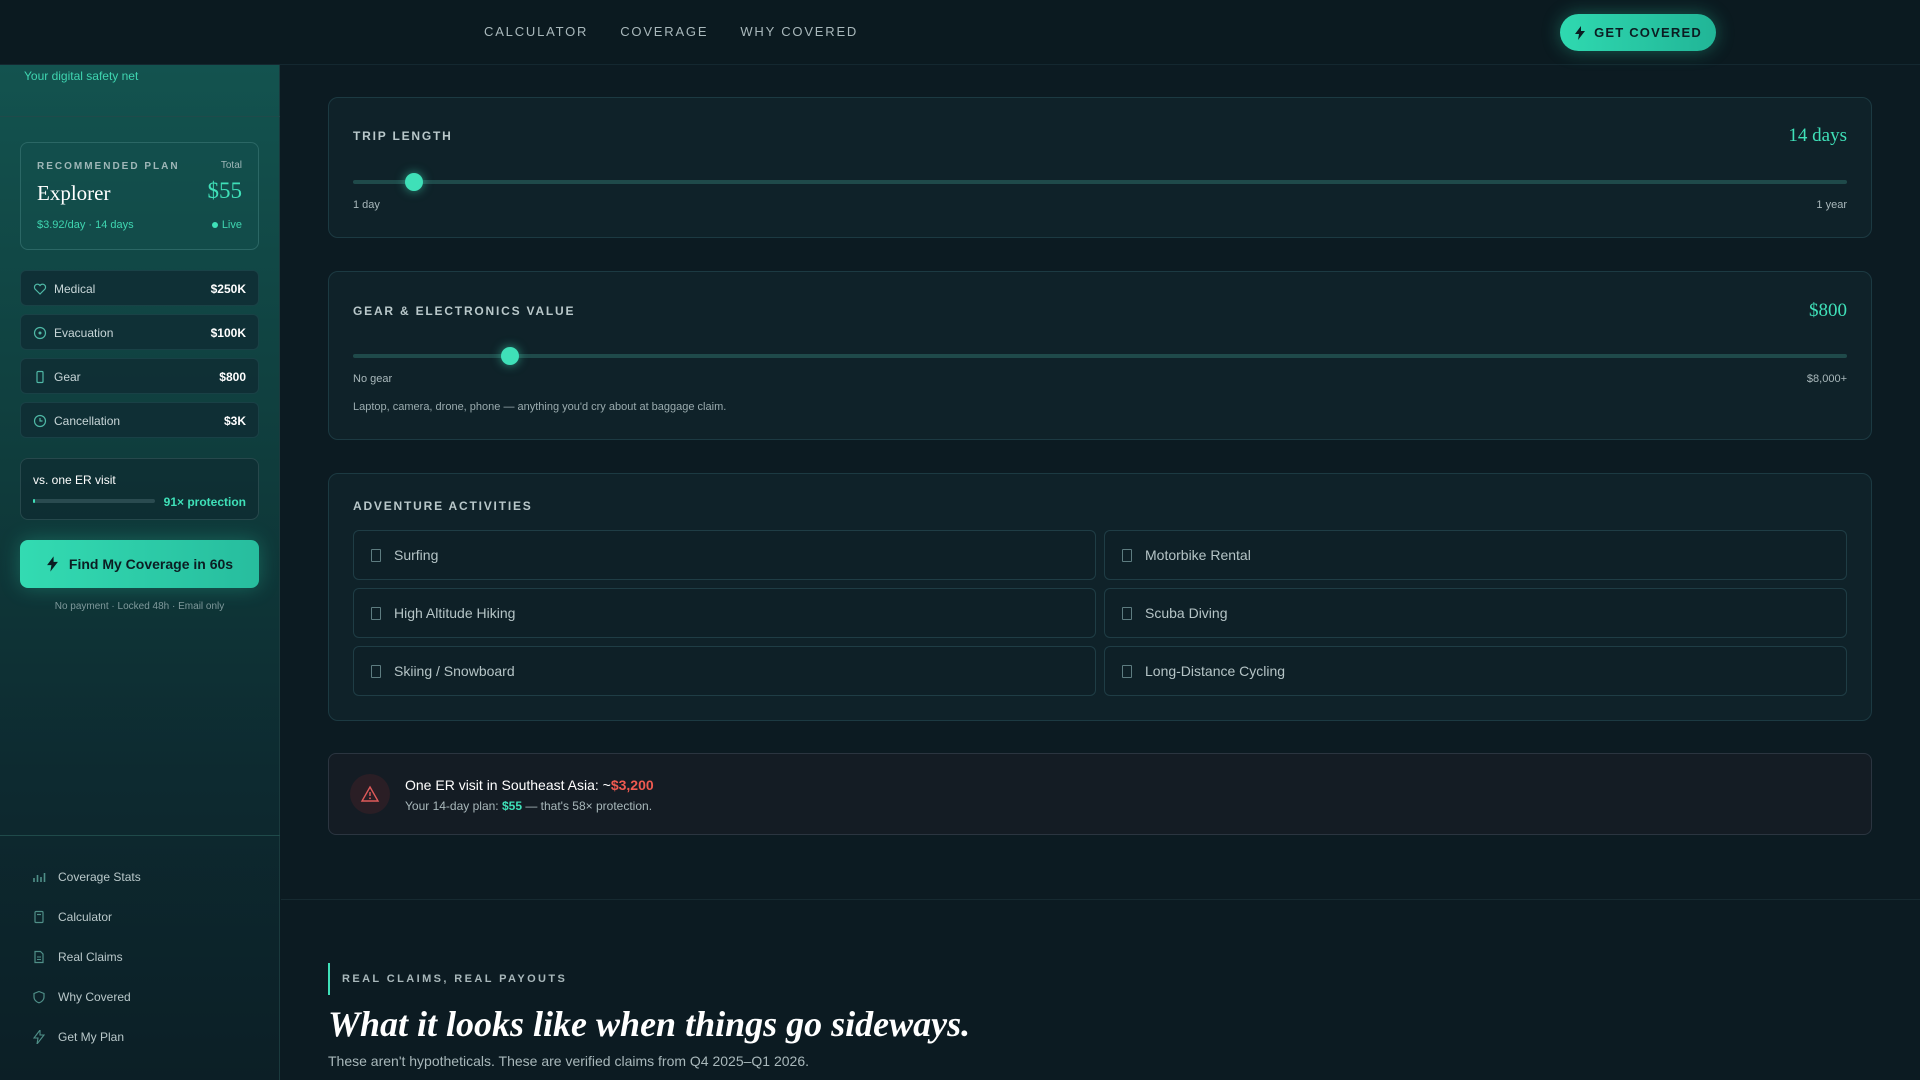 The image size is (1920, 1080). What do you see at coordinates (94, 997) in the screenshot?
I see `sidebar-item-label: Why Covered` at bounding box center [94, 997].